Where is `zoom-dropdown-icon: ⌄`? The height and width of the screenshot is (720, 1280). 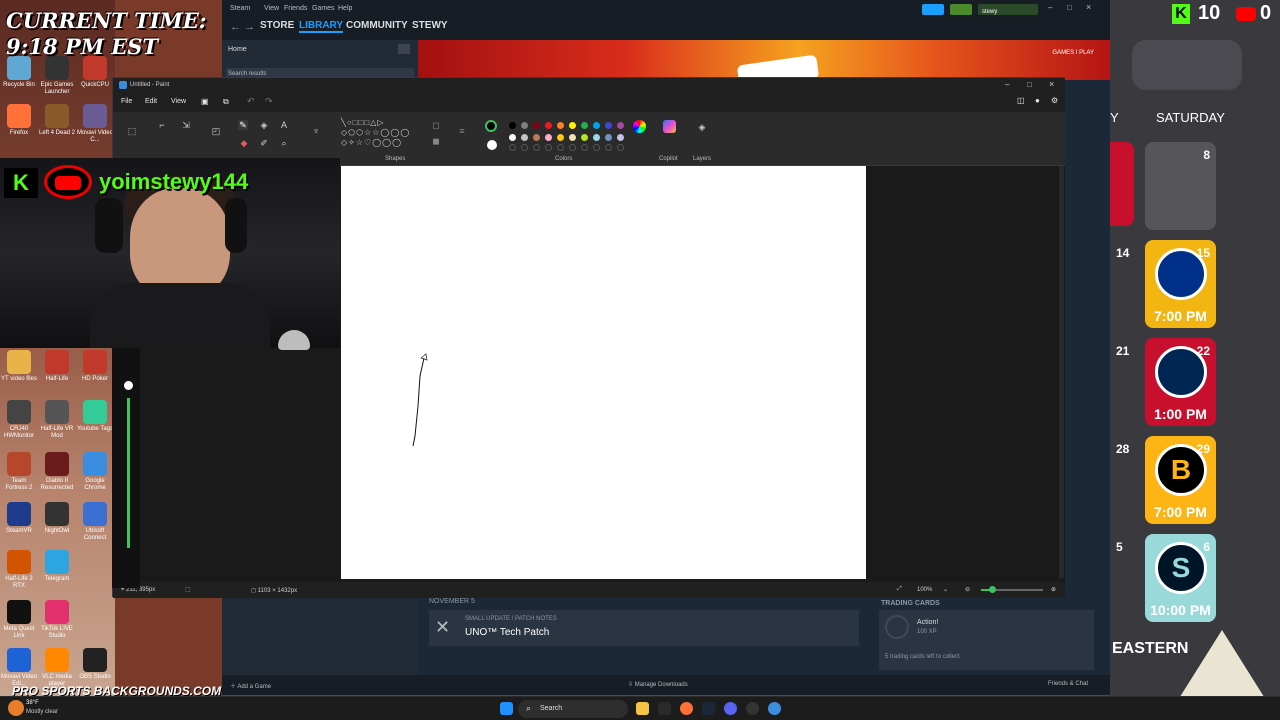
zoom-dropdown-icon: ⌄ is located at coordinates (945, 589).